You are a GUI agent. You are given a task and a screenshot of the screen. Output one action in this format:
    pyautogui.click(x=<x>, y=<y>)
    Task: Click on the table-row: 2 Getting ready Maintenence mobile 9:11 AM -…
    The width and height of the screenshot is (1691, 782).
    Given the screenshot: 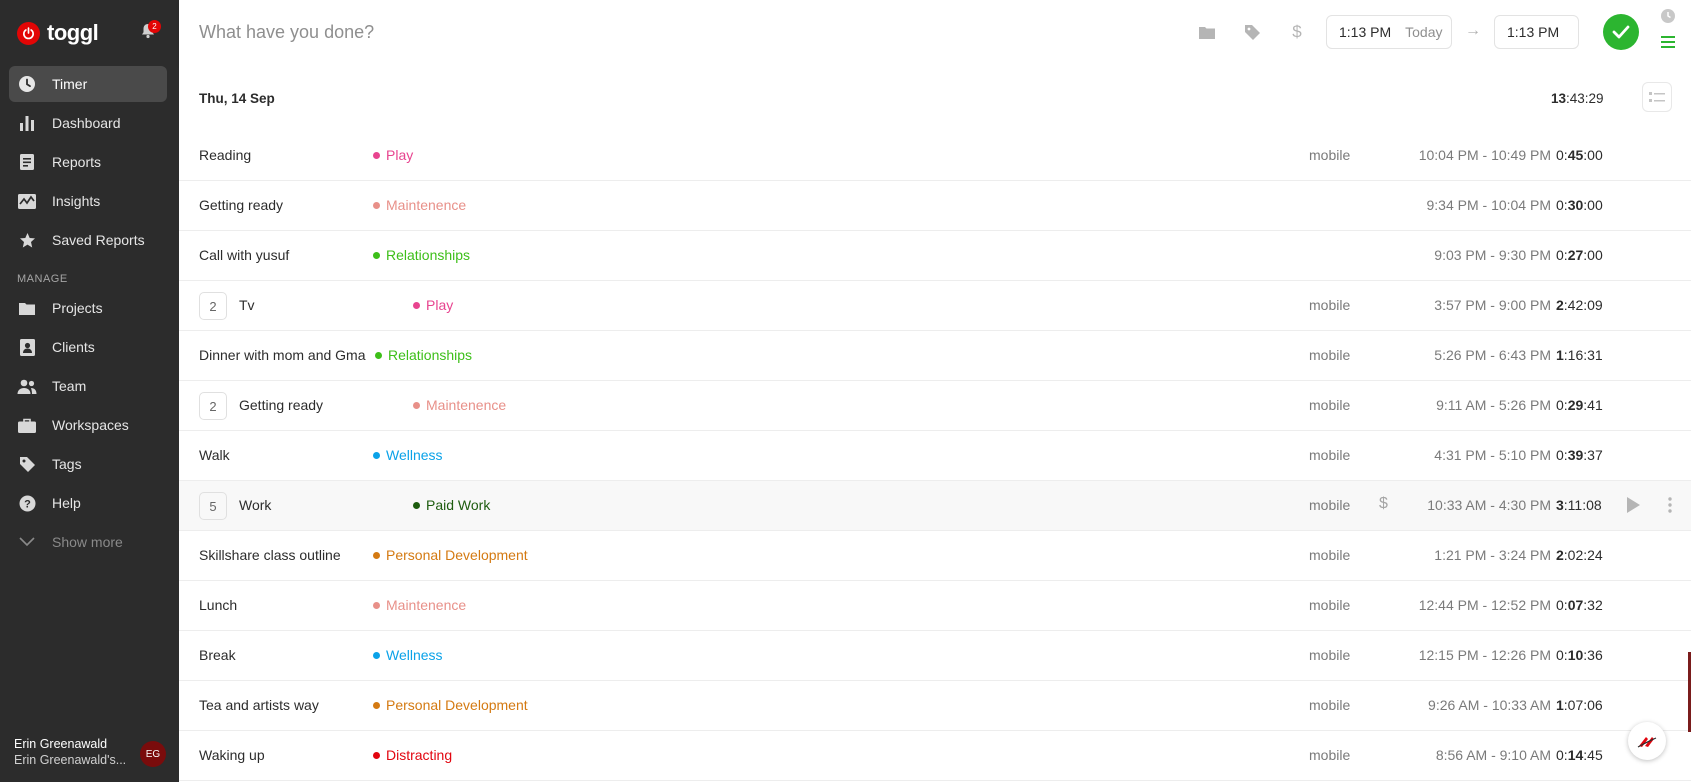 What is the action you would take?
    pyautogui.click(x=935, y=406)
    